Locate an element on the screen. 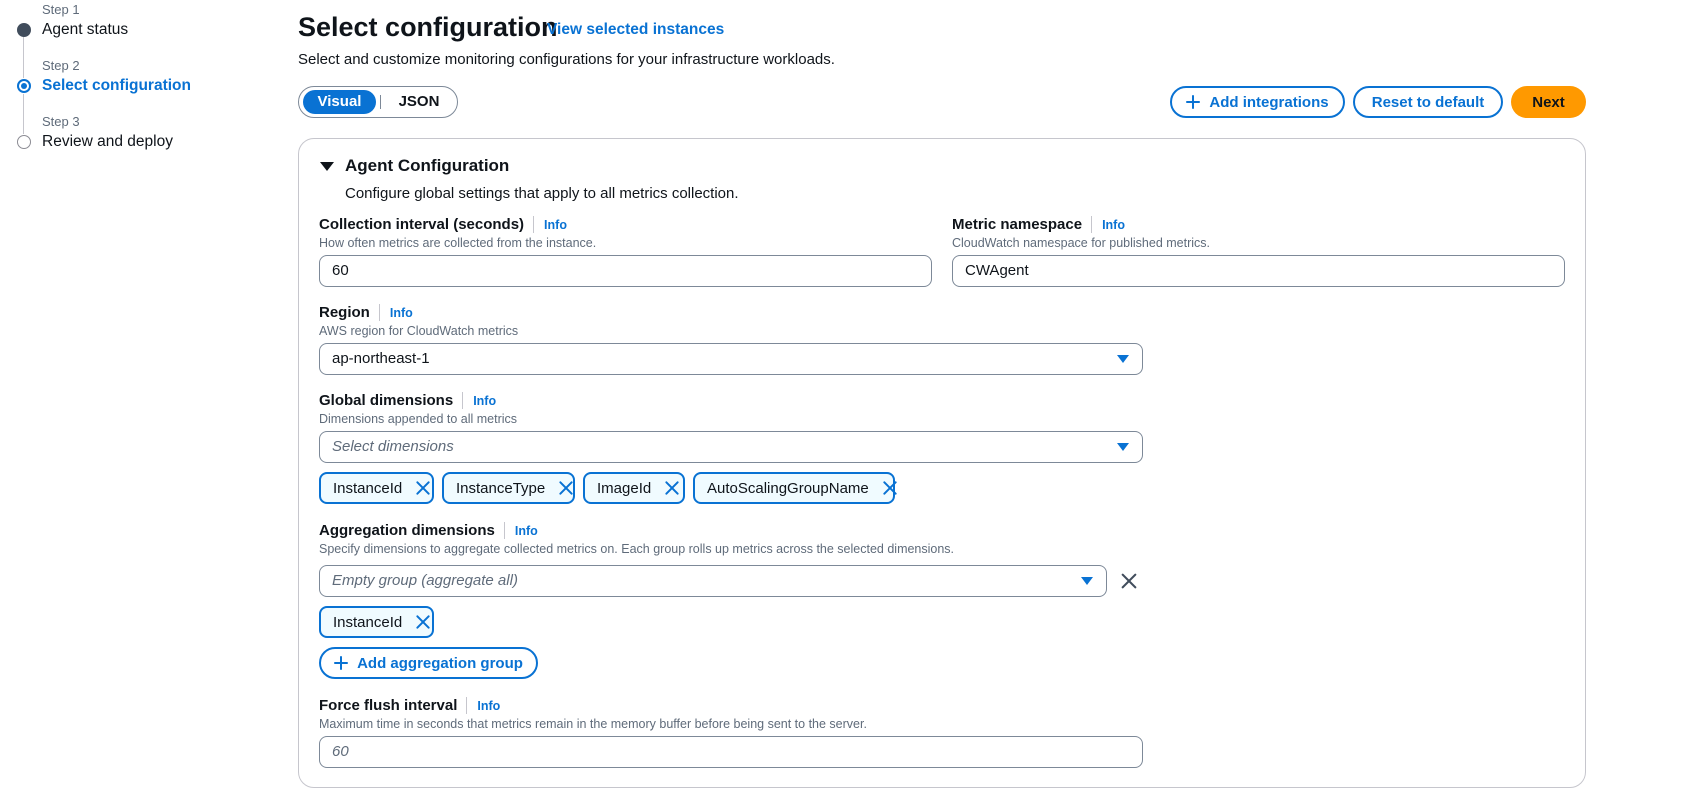 Image resolution: width=1688 pixels, height=802 pixels. region-info-link: Info is located at coordinates (401, 313).